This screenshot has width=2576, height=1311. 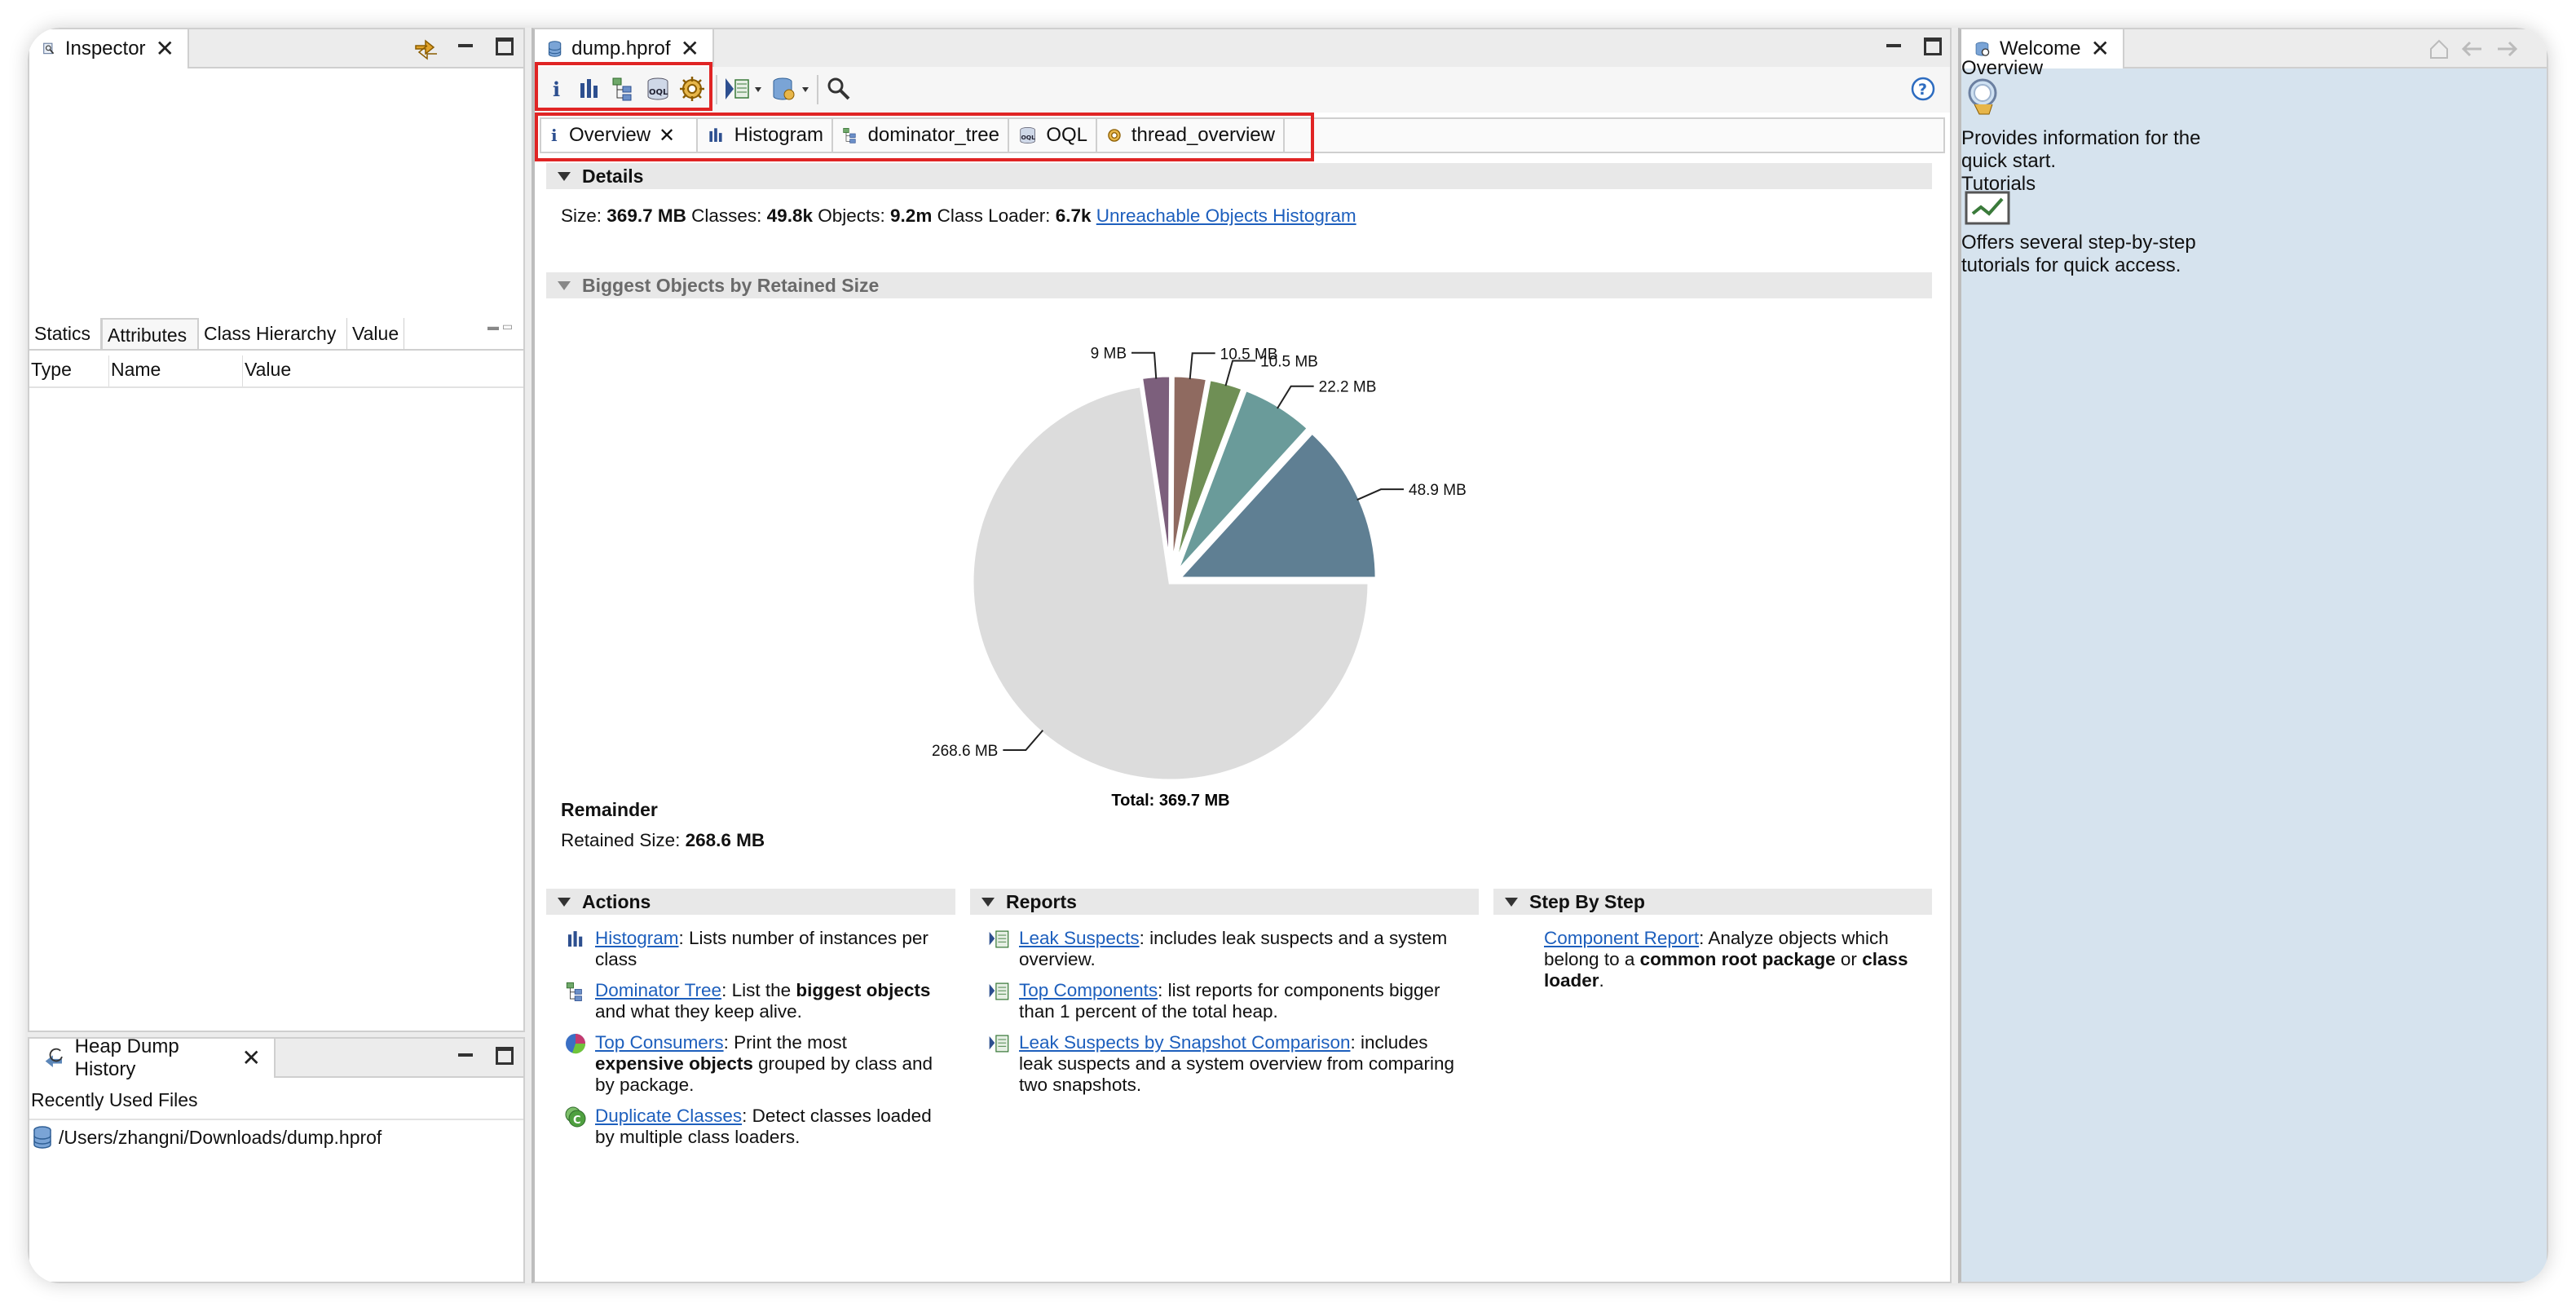 I want to click on view-menu-icon: ▬ ▭, so click(x=500, y=326).